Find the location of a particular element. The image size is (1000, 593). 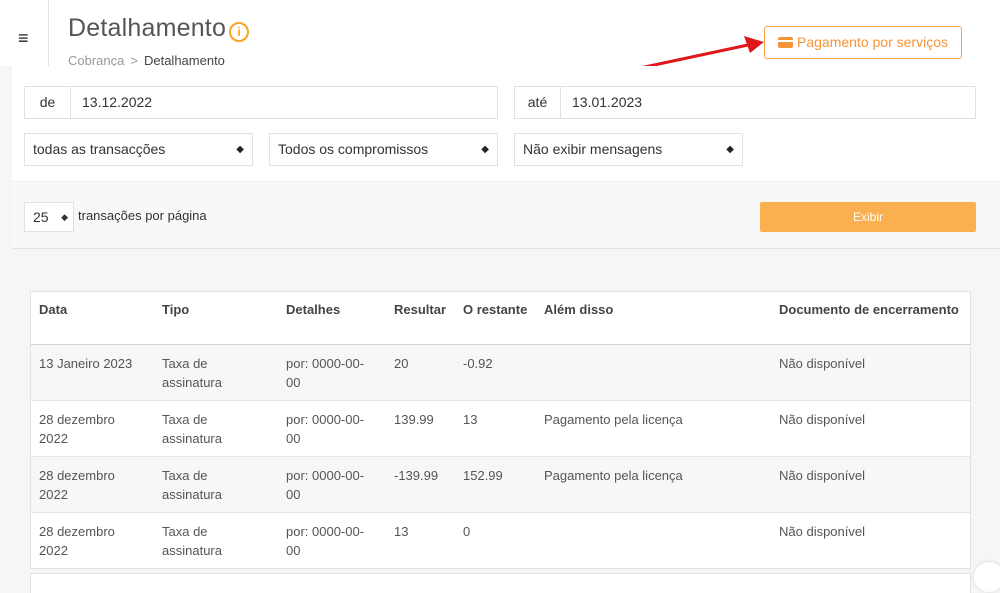

messages-select-value: Não exibir mensagens is located at coordinates (593, 149).